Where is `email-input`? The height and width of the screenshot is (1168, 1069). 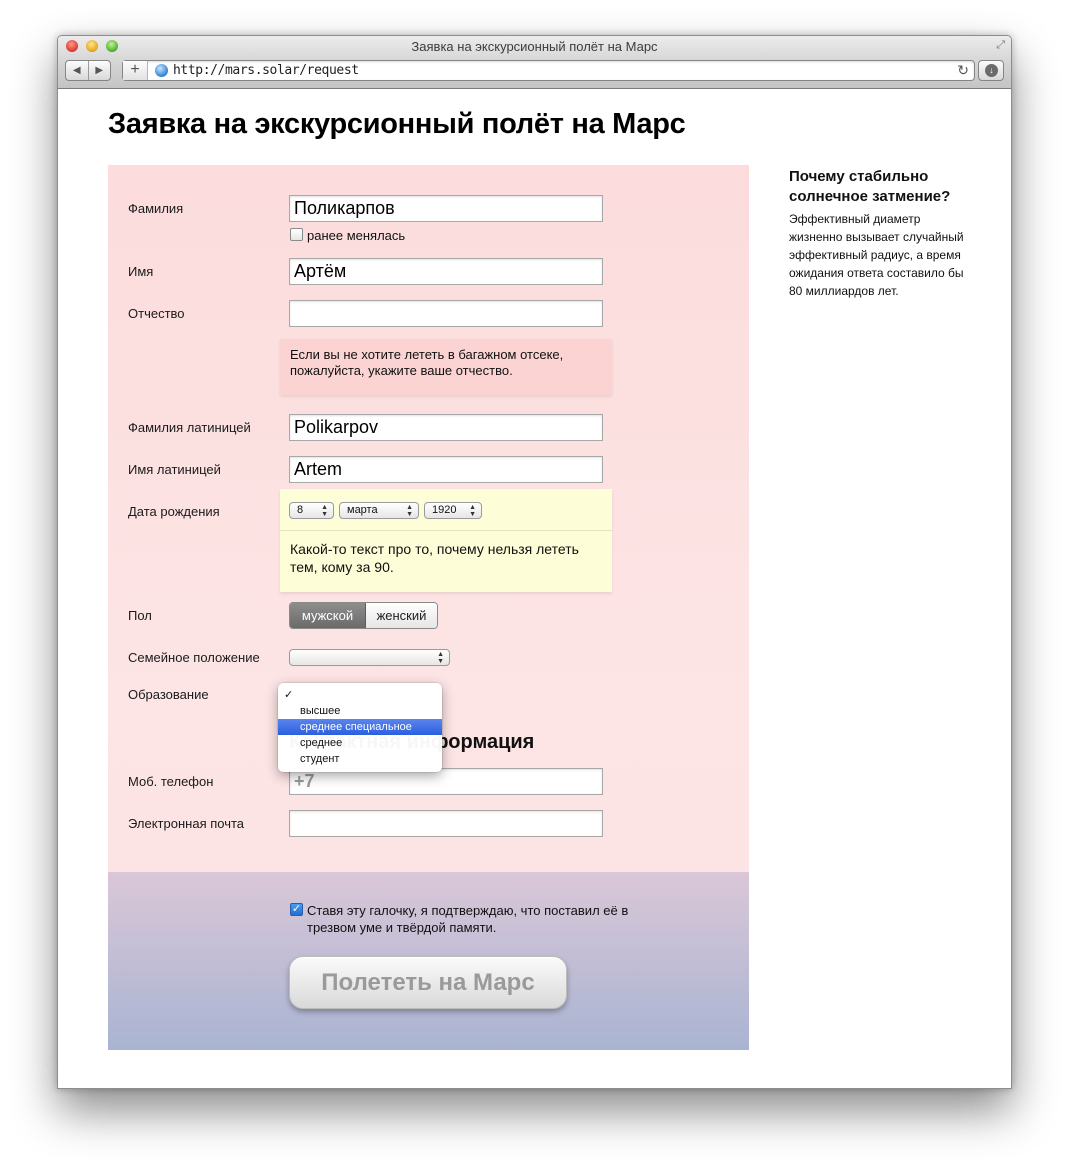
email-input is located at coordinates (446, 823).